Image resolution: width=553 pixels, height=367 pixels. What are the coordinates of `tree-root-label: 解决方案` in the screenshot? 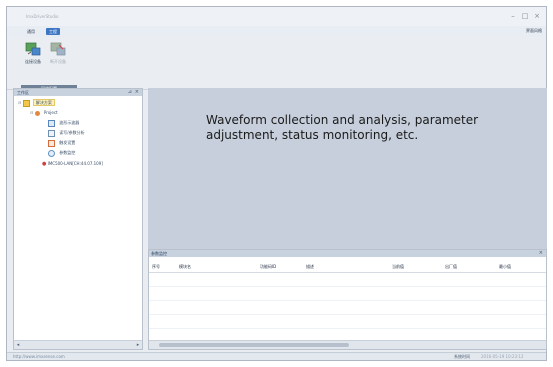 It's located at (43, 102).